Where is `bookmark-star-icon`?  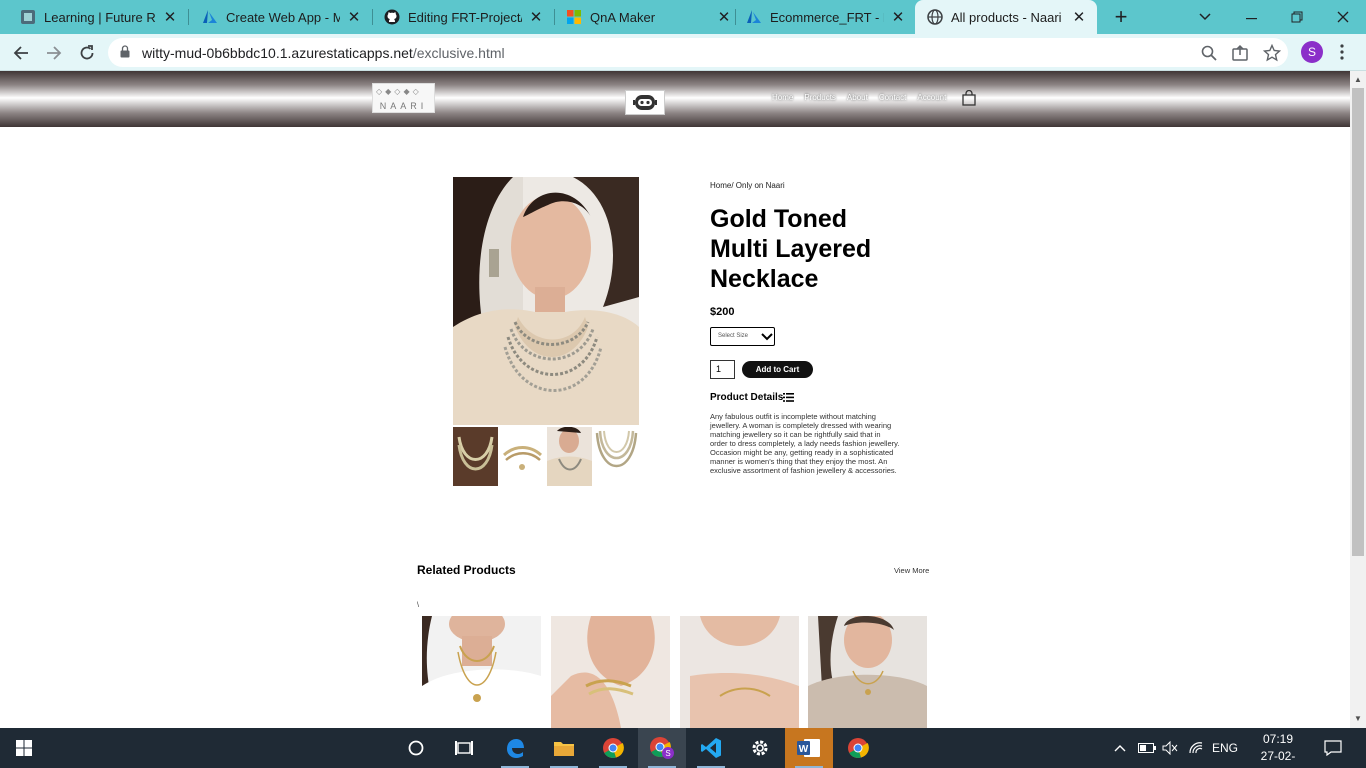 bookmark-star-icon is located at coordinates (1272, 53).